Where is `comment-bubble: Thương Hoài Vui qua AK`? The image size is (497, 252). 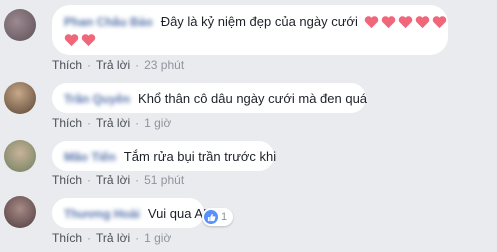
comment-bubble: Thương Hoài Vui qua AK is located at coordinates (132, 213).